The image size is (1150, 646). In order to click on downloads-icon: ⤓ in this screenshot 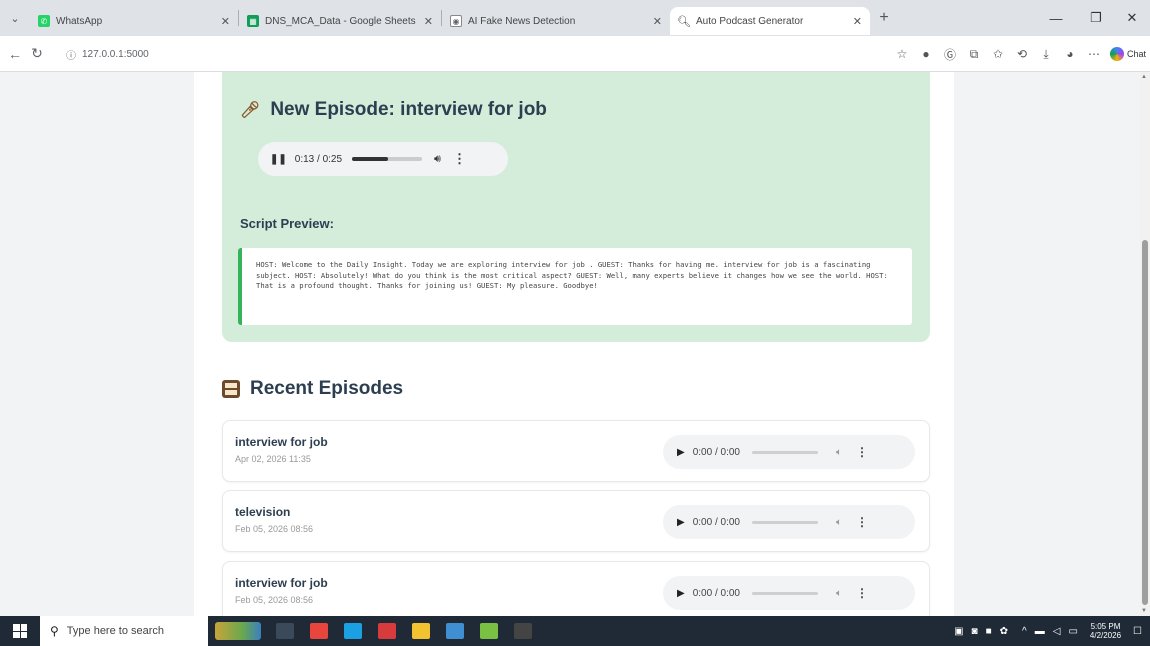, I will do `click(1046, 54)`.